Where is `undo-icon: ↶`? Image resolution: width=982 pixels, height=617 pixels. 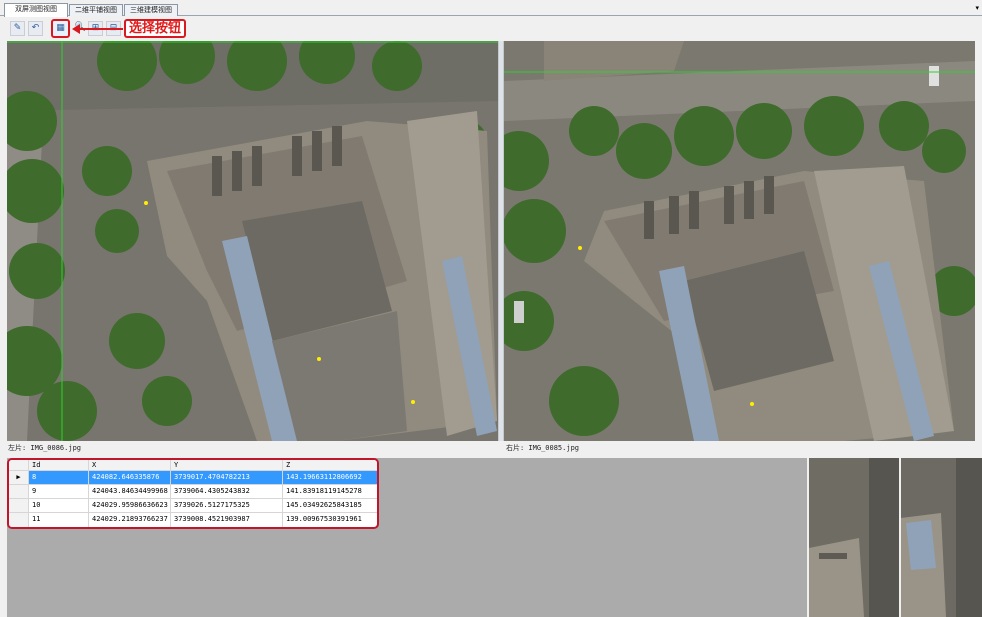 undo-icon: ↶ is located at coordinates (35, 28).